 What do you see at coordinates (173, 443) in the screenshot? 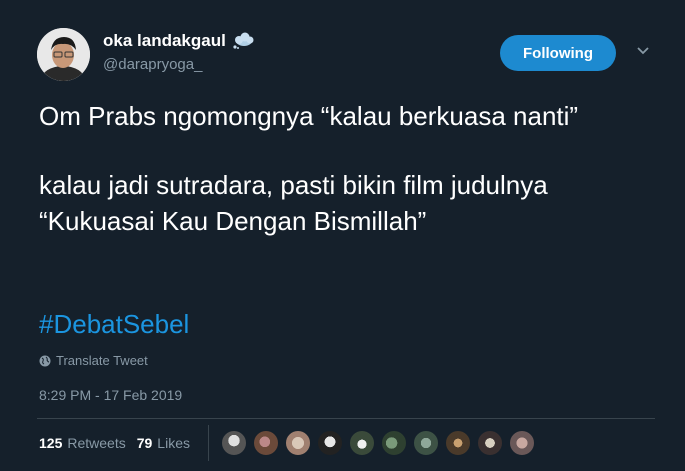
I see `likes-label: Likes` at bounding box center [173, 443].